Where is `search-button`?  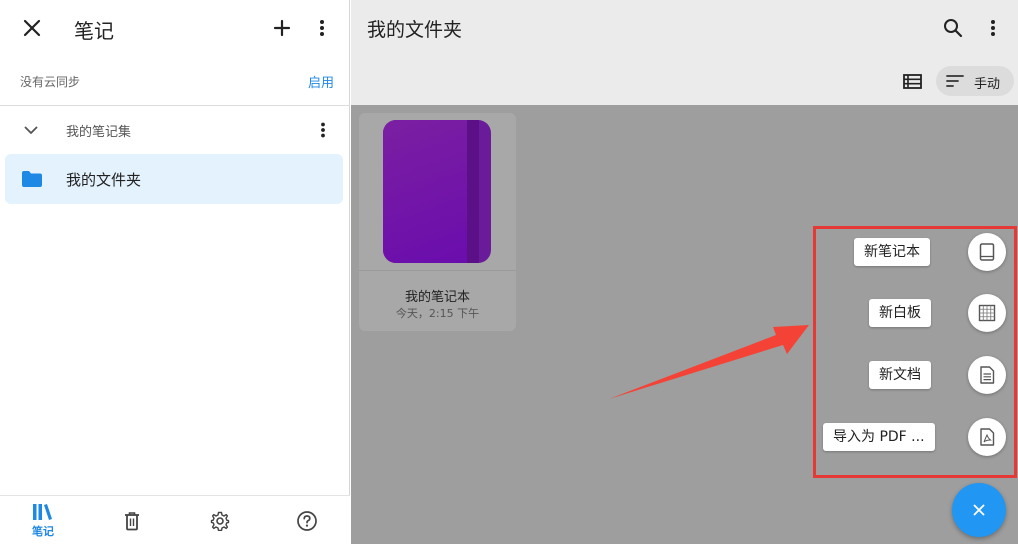
search-button is located at coordinates (953, 28).